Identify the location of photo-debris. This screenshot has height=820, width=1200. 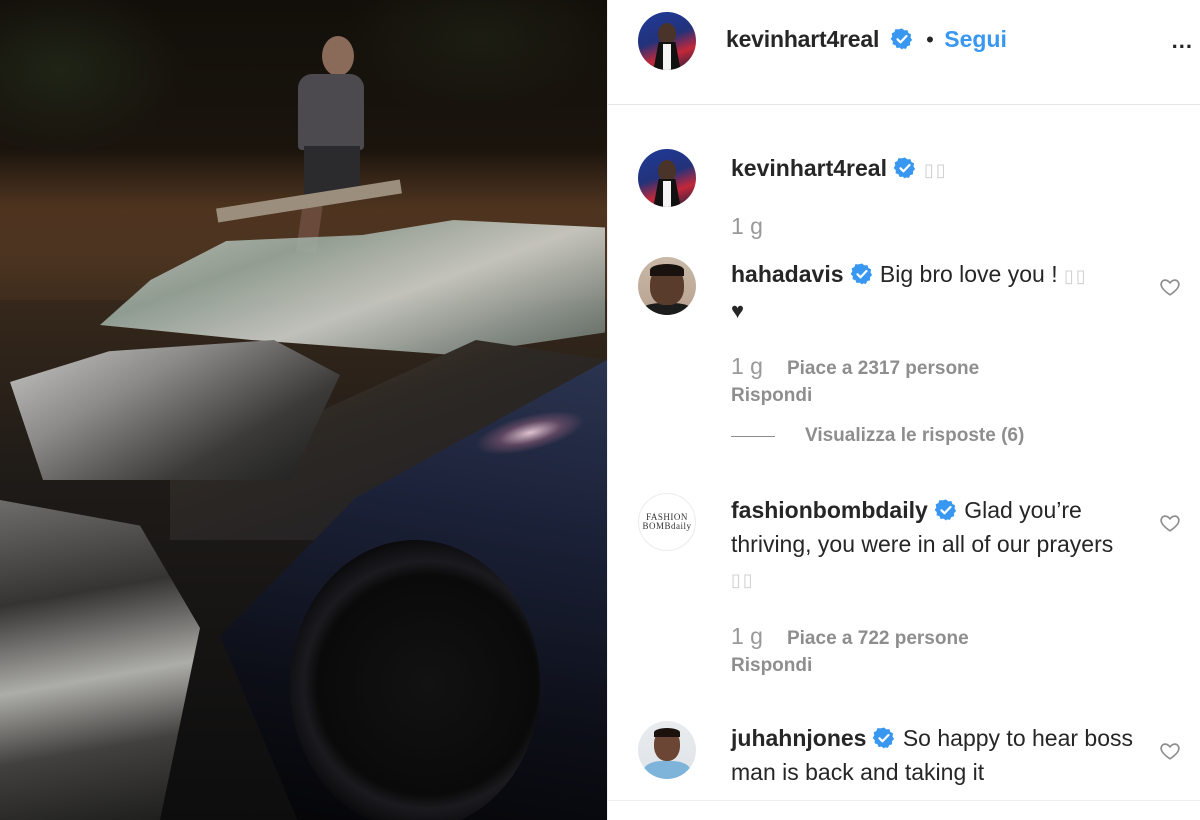
(100, 660).